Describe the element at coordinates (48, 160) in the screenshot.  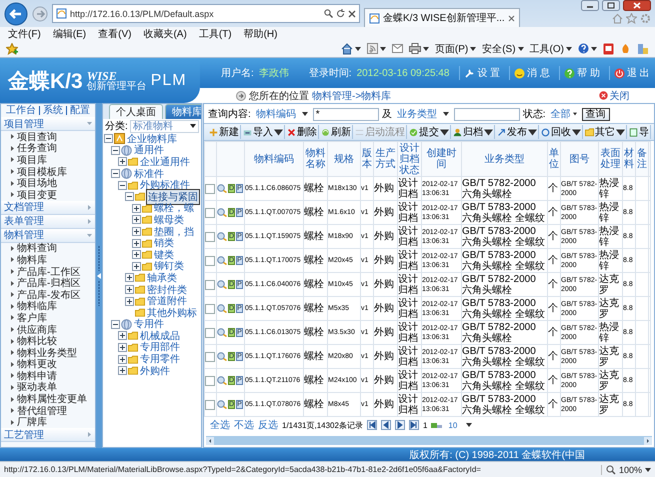
I see `nav-item: 项目库` at that location.